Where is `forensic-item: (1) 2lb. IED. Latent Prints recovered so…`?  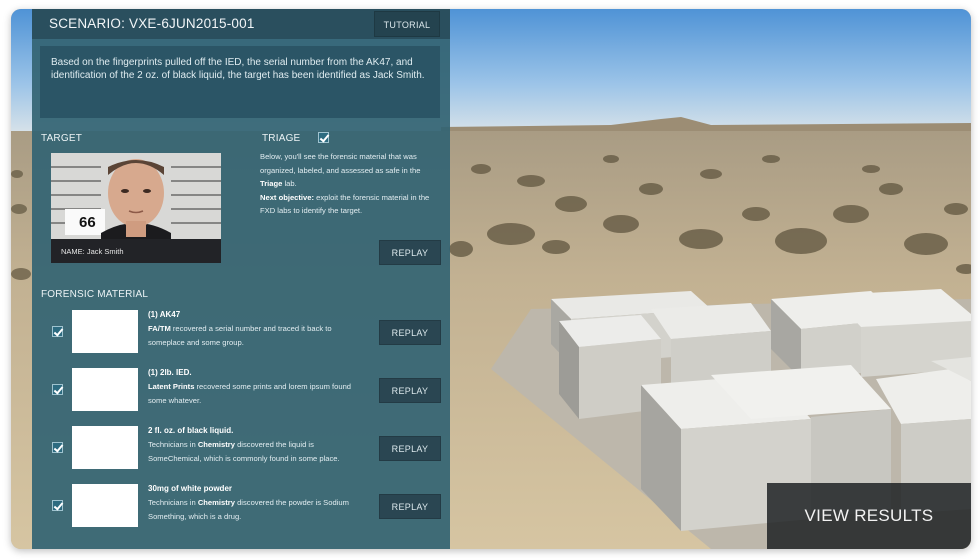
forensic-item: (1) 2lb. IED. Latent Prints recovered so… is located at coordinates (241, 392).